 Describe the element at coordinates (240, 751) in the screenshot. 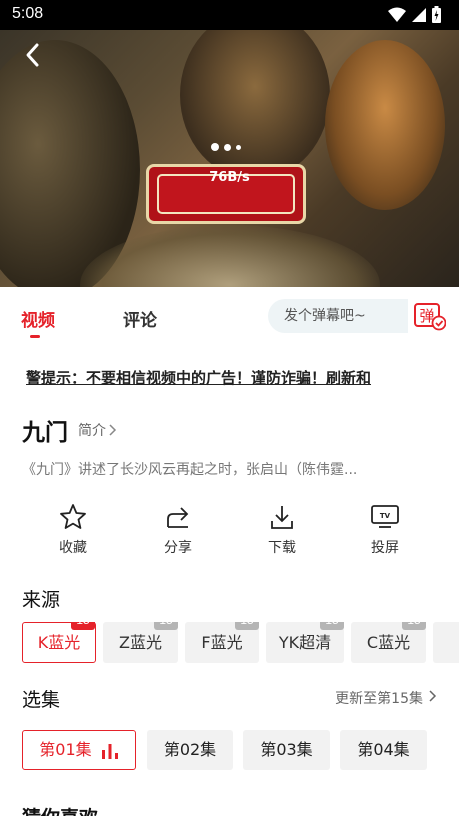

I see `episode-list: 第01集 第02集 第03集 第04集` at that location.